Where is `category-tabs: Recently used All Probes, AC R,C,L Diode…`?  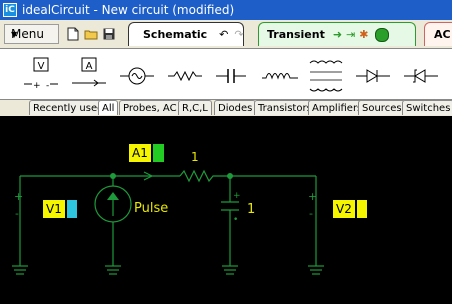
category-tabs: Recently used All Probes, AC R,C,L Diode… is located at coordinates (226, 108).